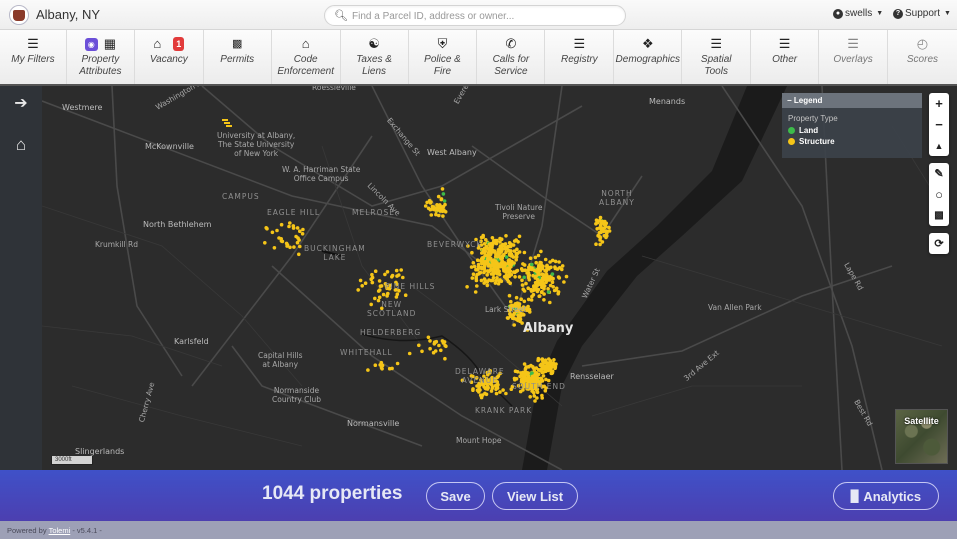  Describe the element at coordinates (852, 100) in the screenshot. I see `legend-toggle: − Legend` at that location.